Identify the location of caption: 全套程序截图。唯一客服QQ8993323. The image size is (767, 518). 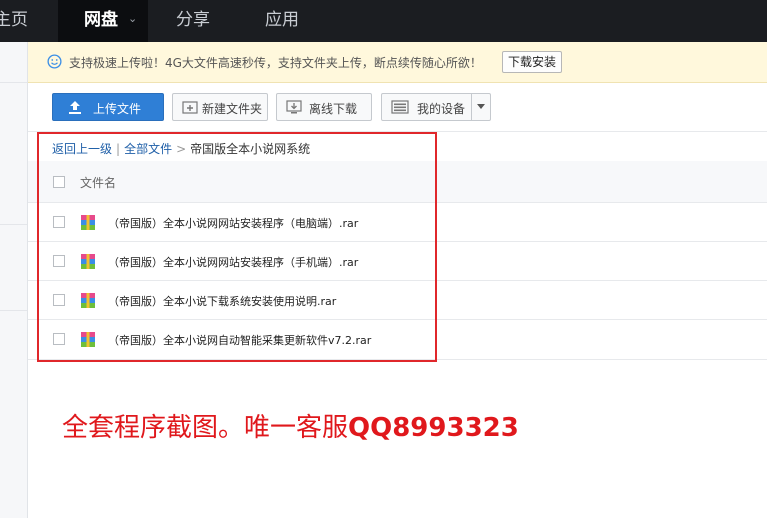
(290, 425).